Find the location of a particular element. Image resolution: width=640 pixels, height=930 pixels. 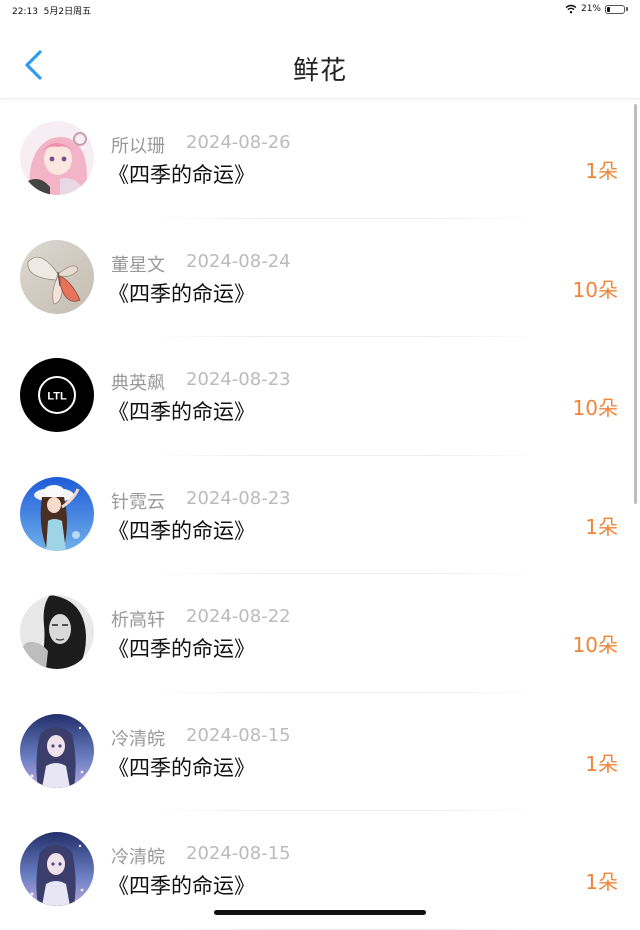

list-item: 针霓云 2024-08-23 《四季的命运》 1朵 is located at coordinates (320, 515).